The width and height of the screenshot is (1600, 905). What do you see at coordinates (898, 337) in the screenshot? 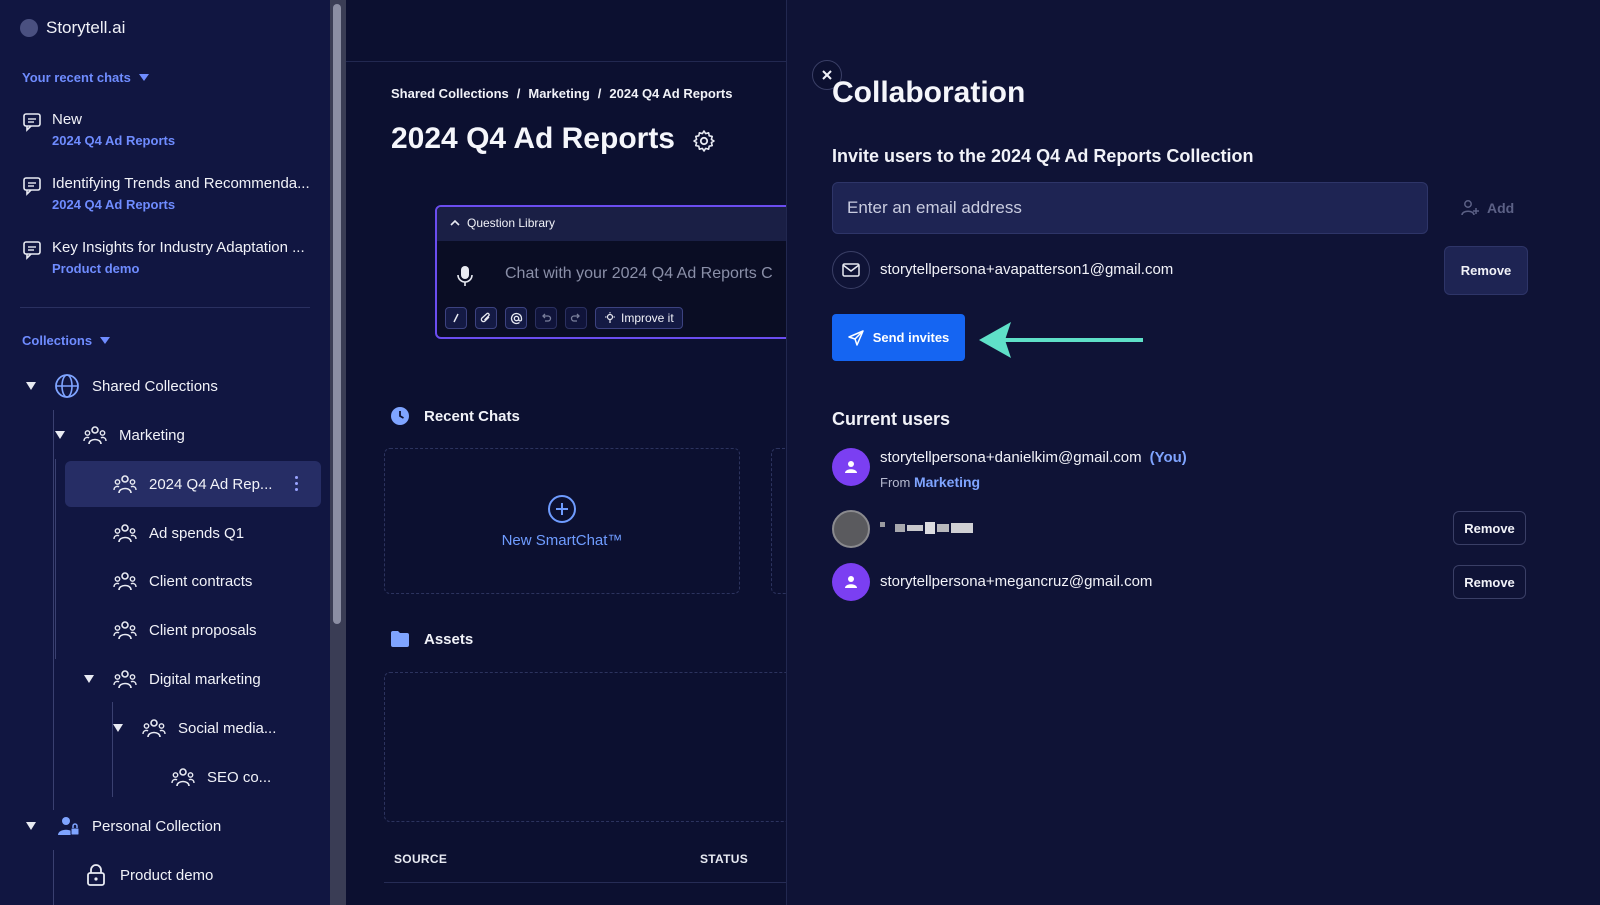
I see `send-invites-button: Send invites` at bounding box center [898, 337].